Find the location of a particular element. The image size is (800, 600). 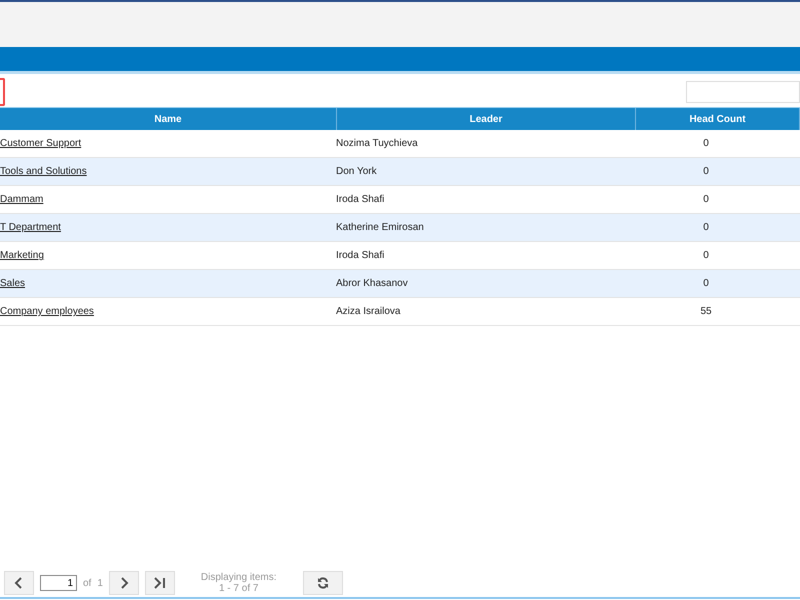

next-page-button is located at coordinates (123, 583).